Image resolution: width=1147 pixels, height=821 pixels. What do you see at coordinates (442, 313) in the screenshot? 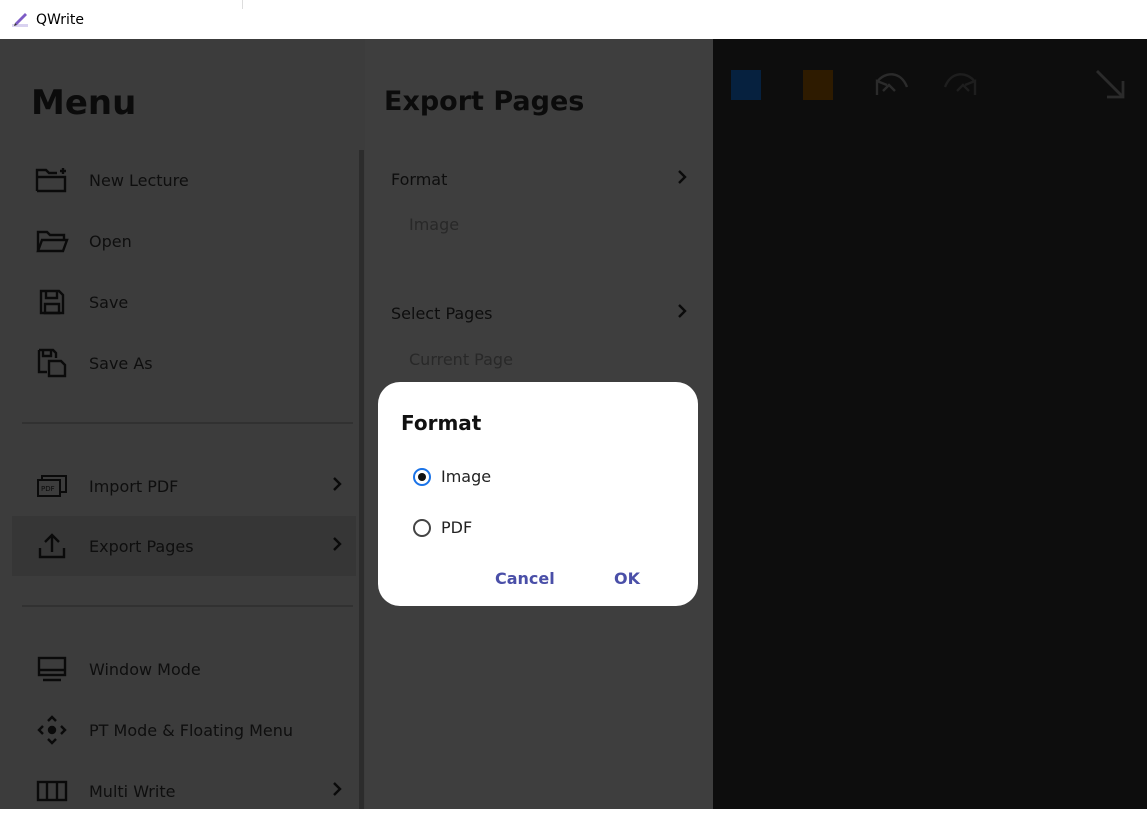
I see `select-pages-label: Select Pages` at bounding box center [442, 313].